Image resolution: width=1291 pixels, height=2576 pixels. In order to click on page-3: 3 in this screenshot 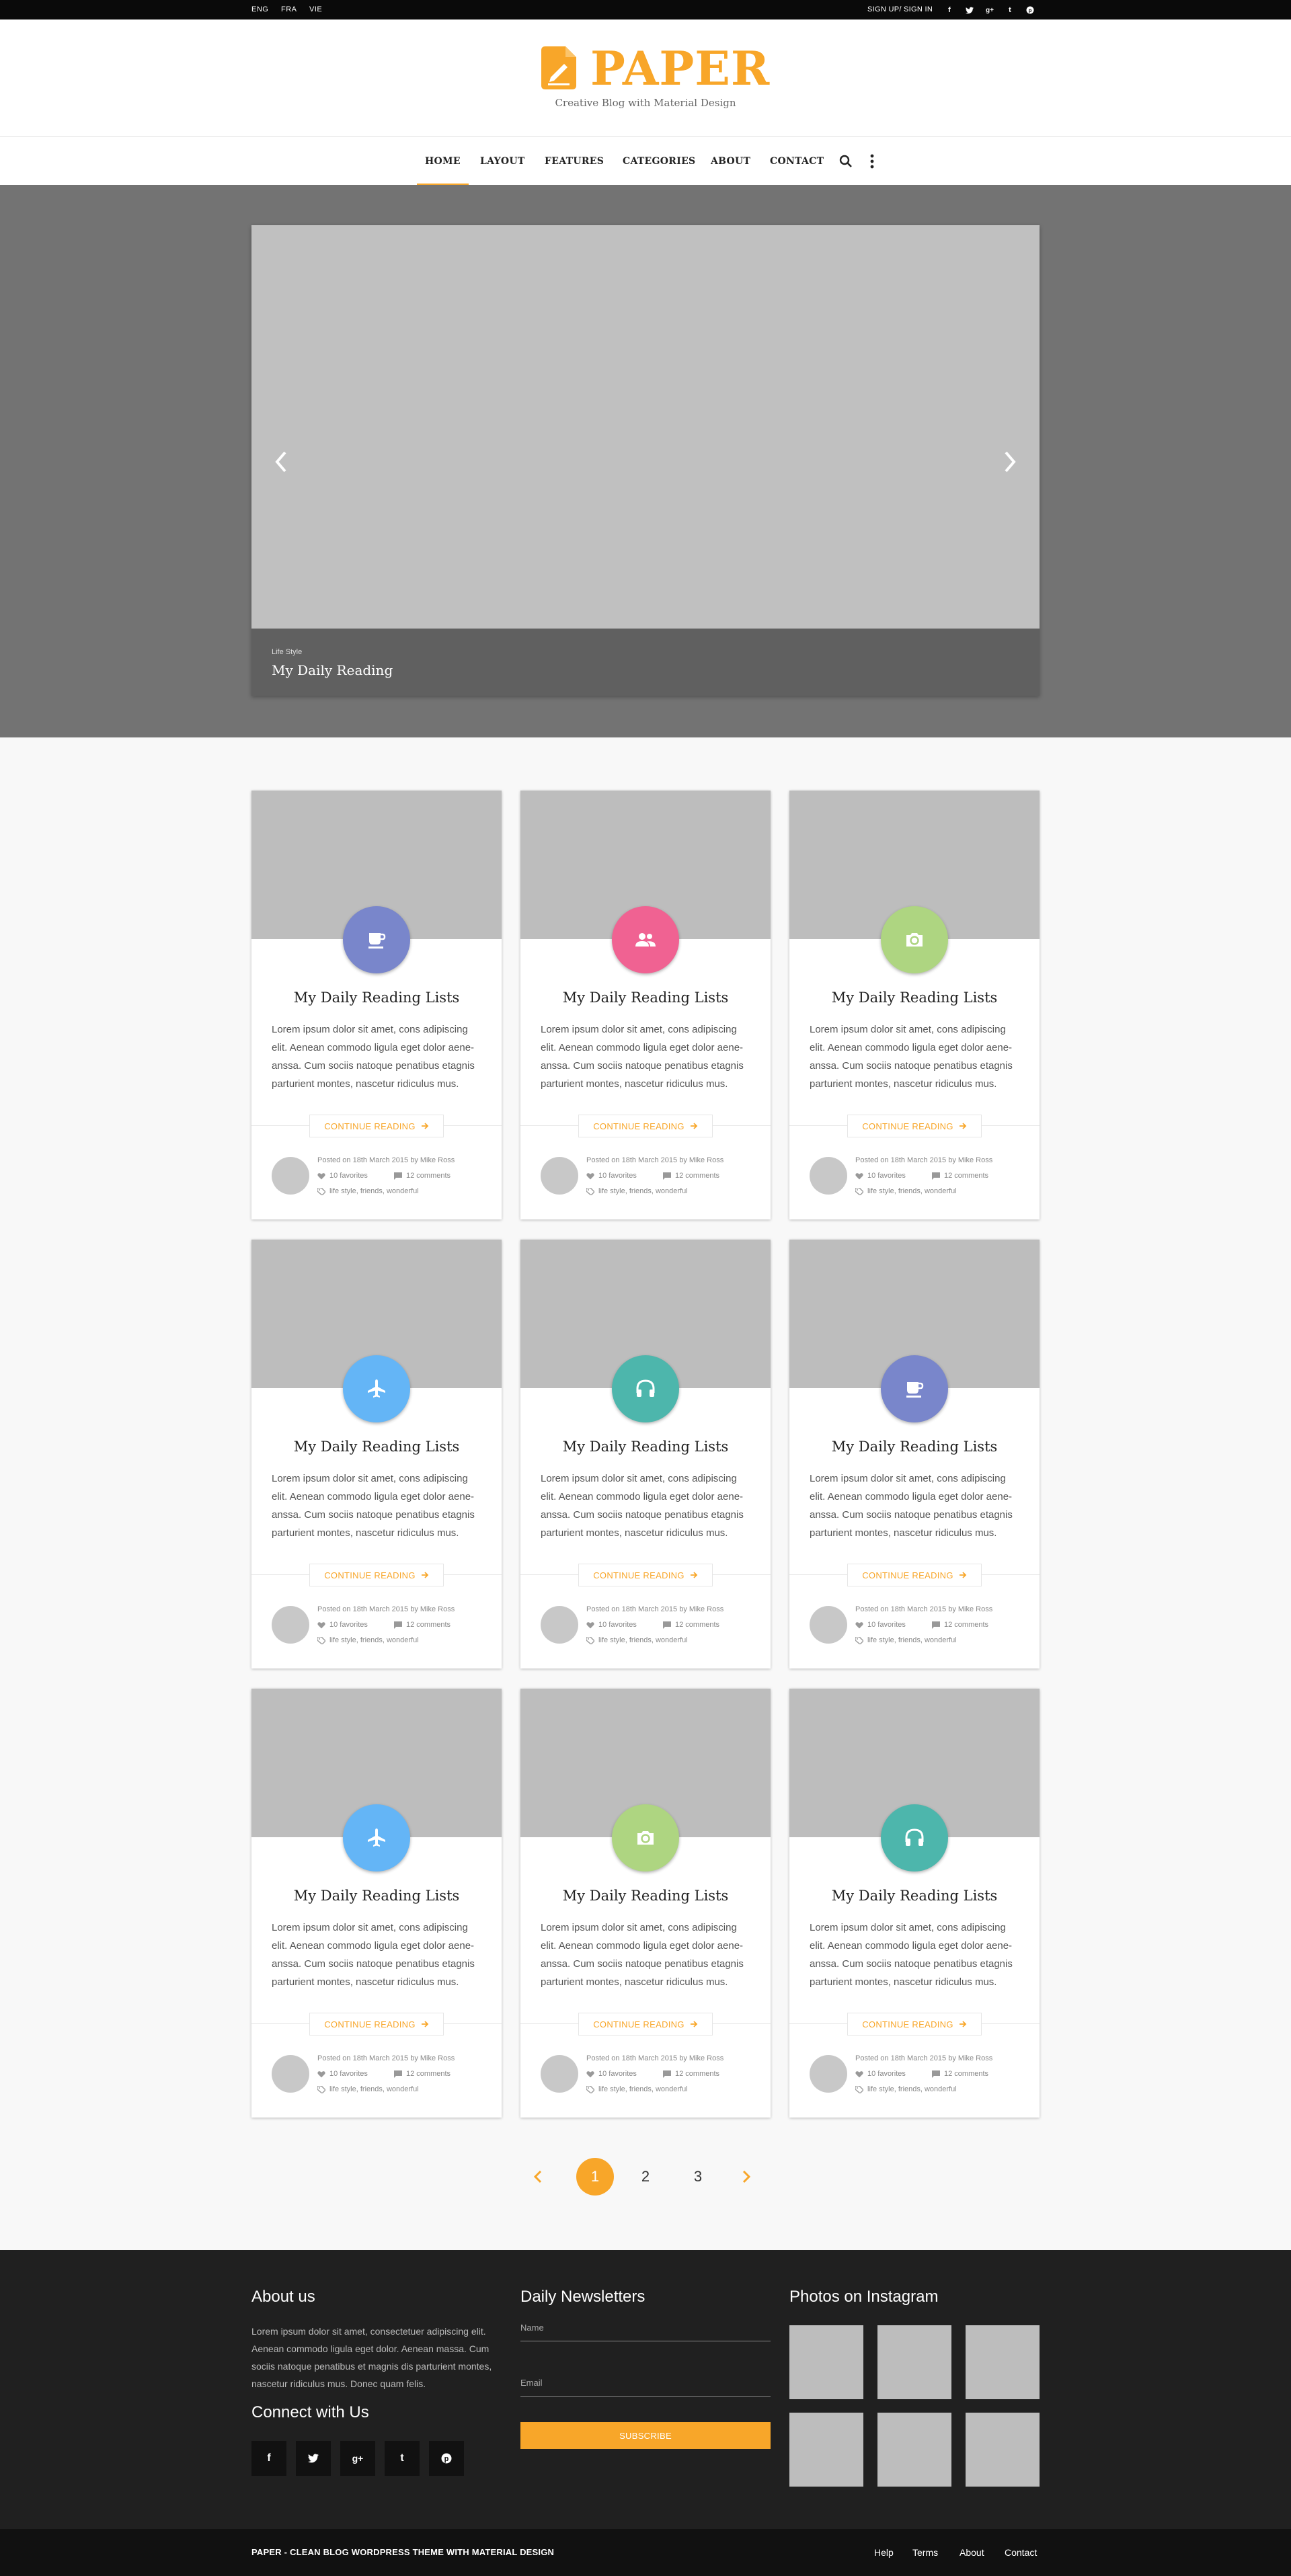, I will do `click(698, 2177)`.